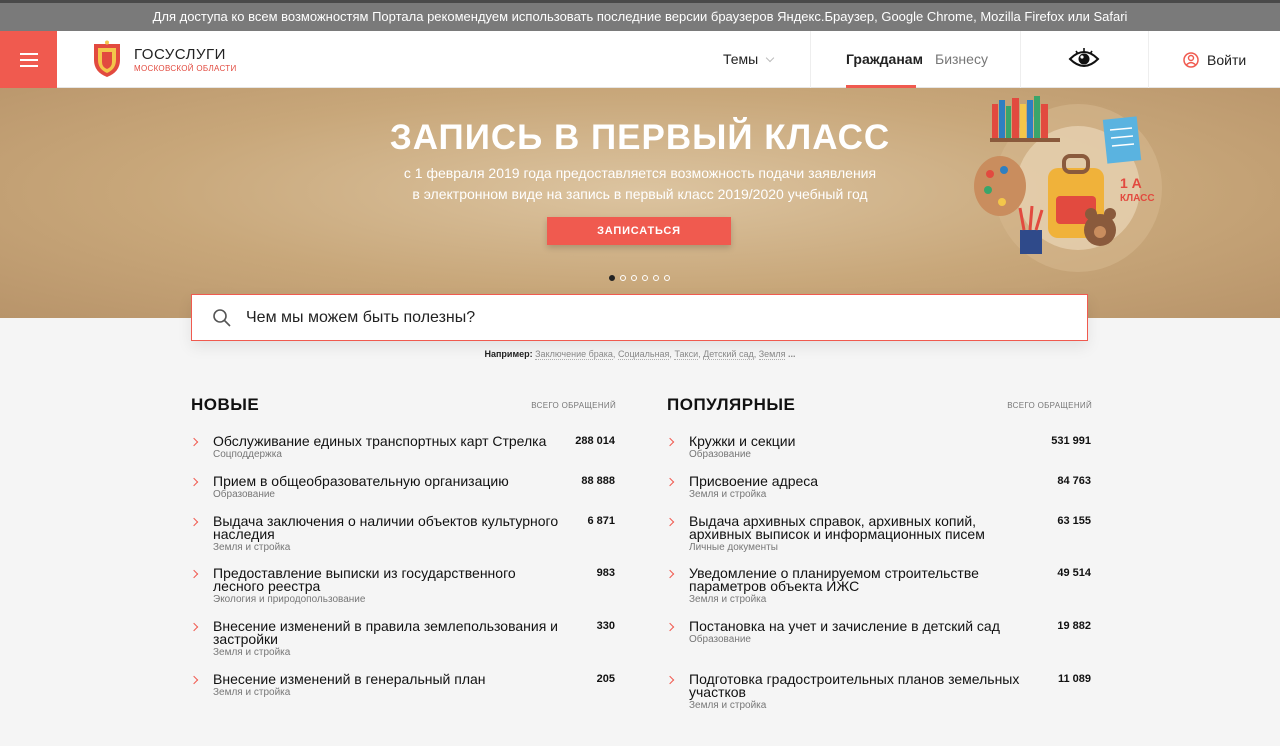 This screenshot has width=1280, height=746. Describe the element at coordinates (733, 547) in the screenshot. I see `service-category: Личные документы` at that location.